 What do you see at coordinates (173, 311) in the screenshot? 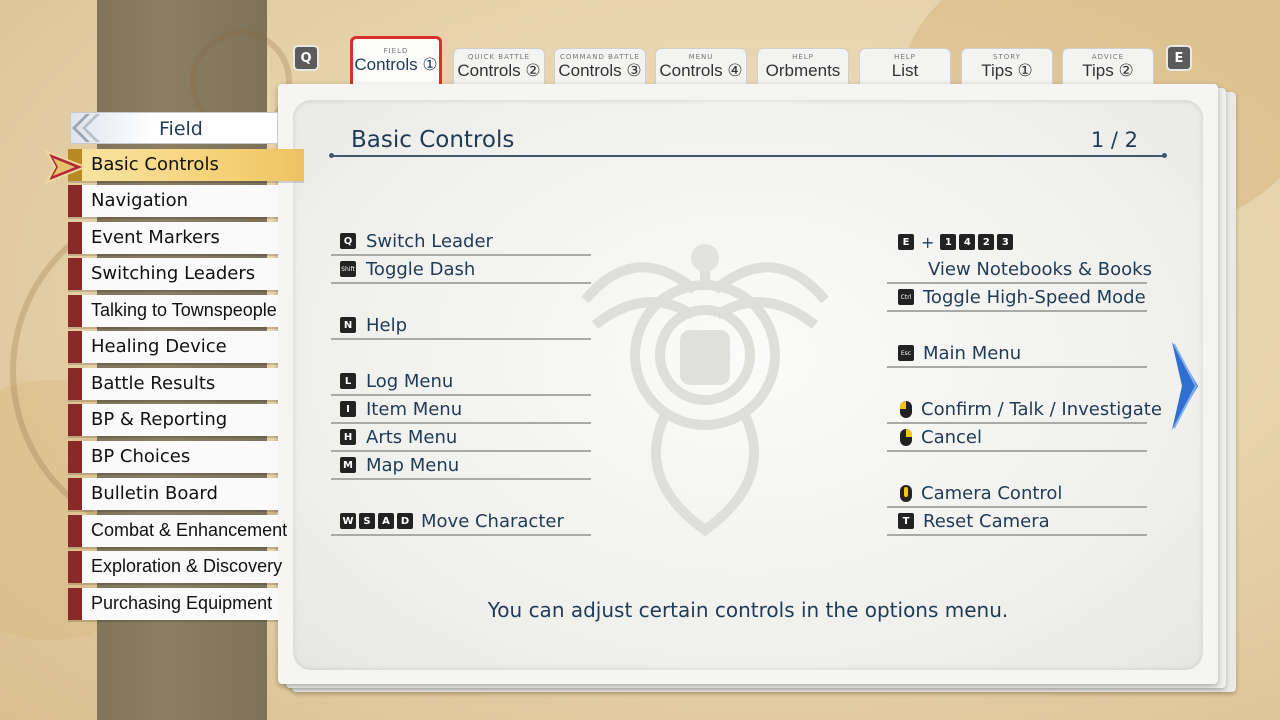
I see `sidebar-item-talking-to-townspeople: Talking to Townspeople` at bounding box center [173, 311].